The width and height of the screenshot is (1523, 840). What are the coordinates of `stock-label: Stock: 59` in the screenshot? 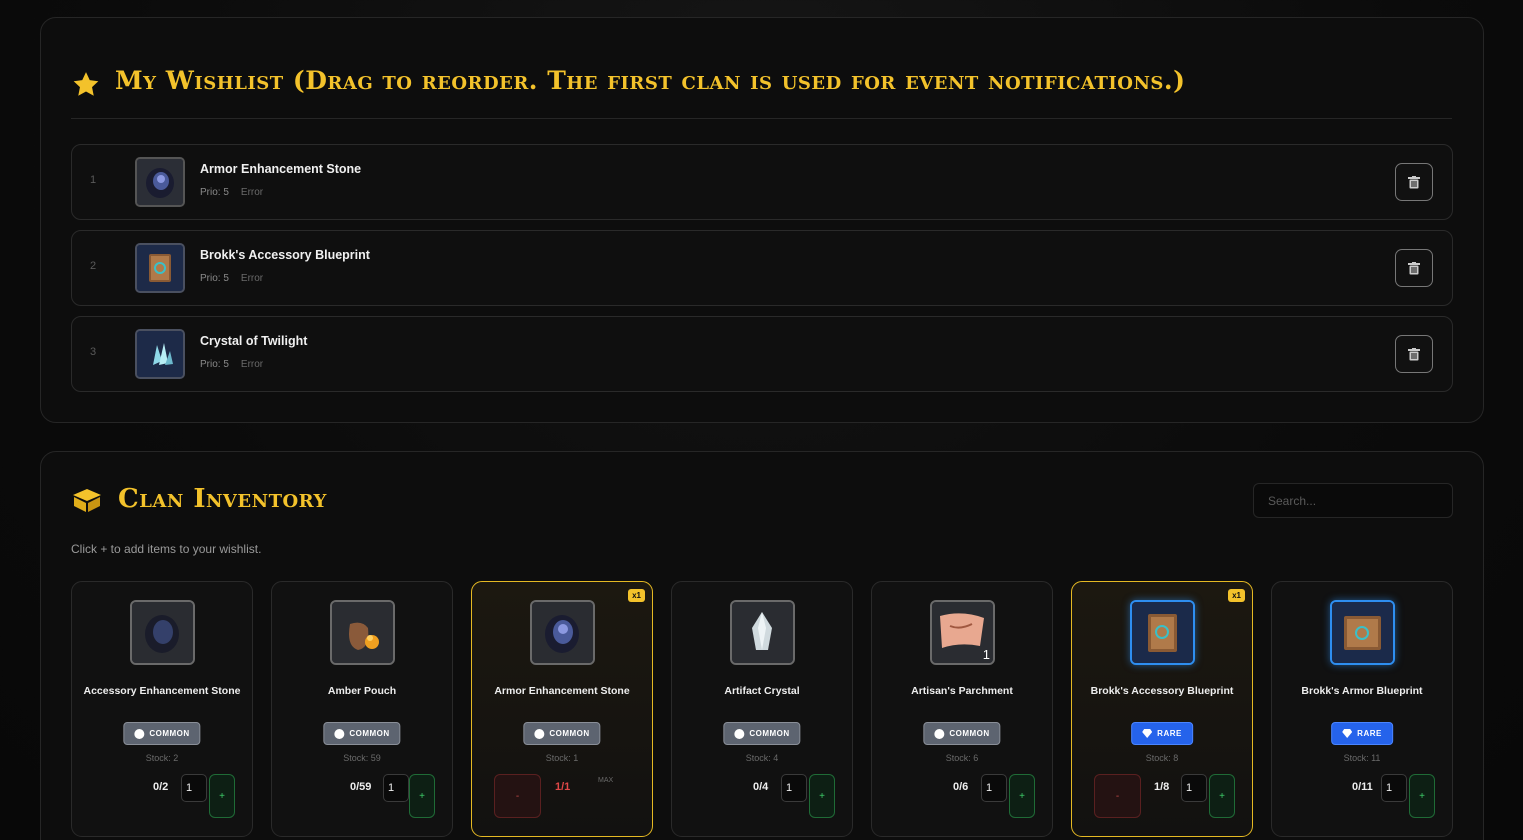 It's located at (362, 758).